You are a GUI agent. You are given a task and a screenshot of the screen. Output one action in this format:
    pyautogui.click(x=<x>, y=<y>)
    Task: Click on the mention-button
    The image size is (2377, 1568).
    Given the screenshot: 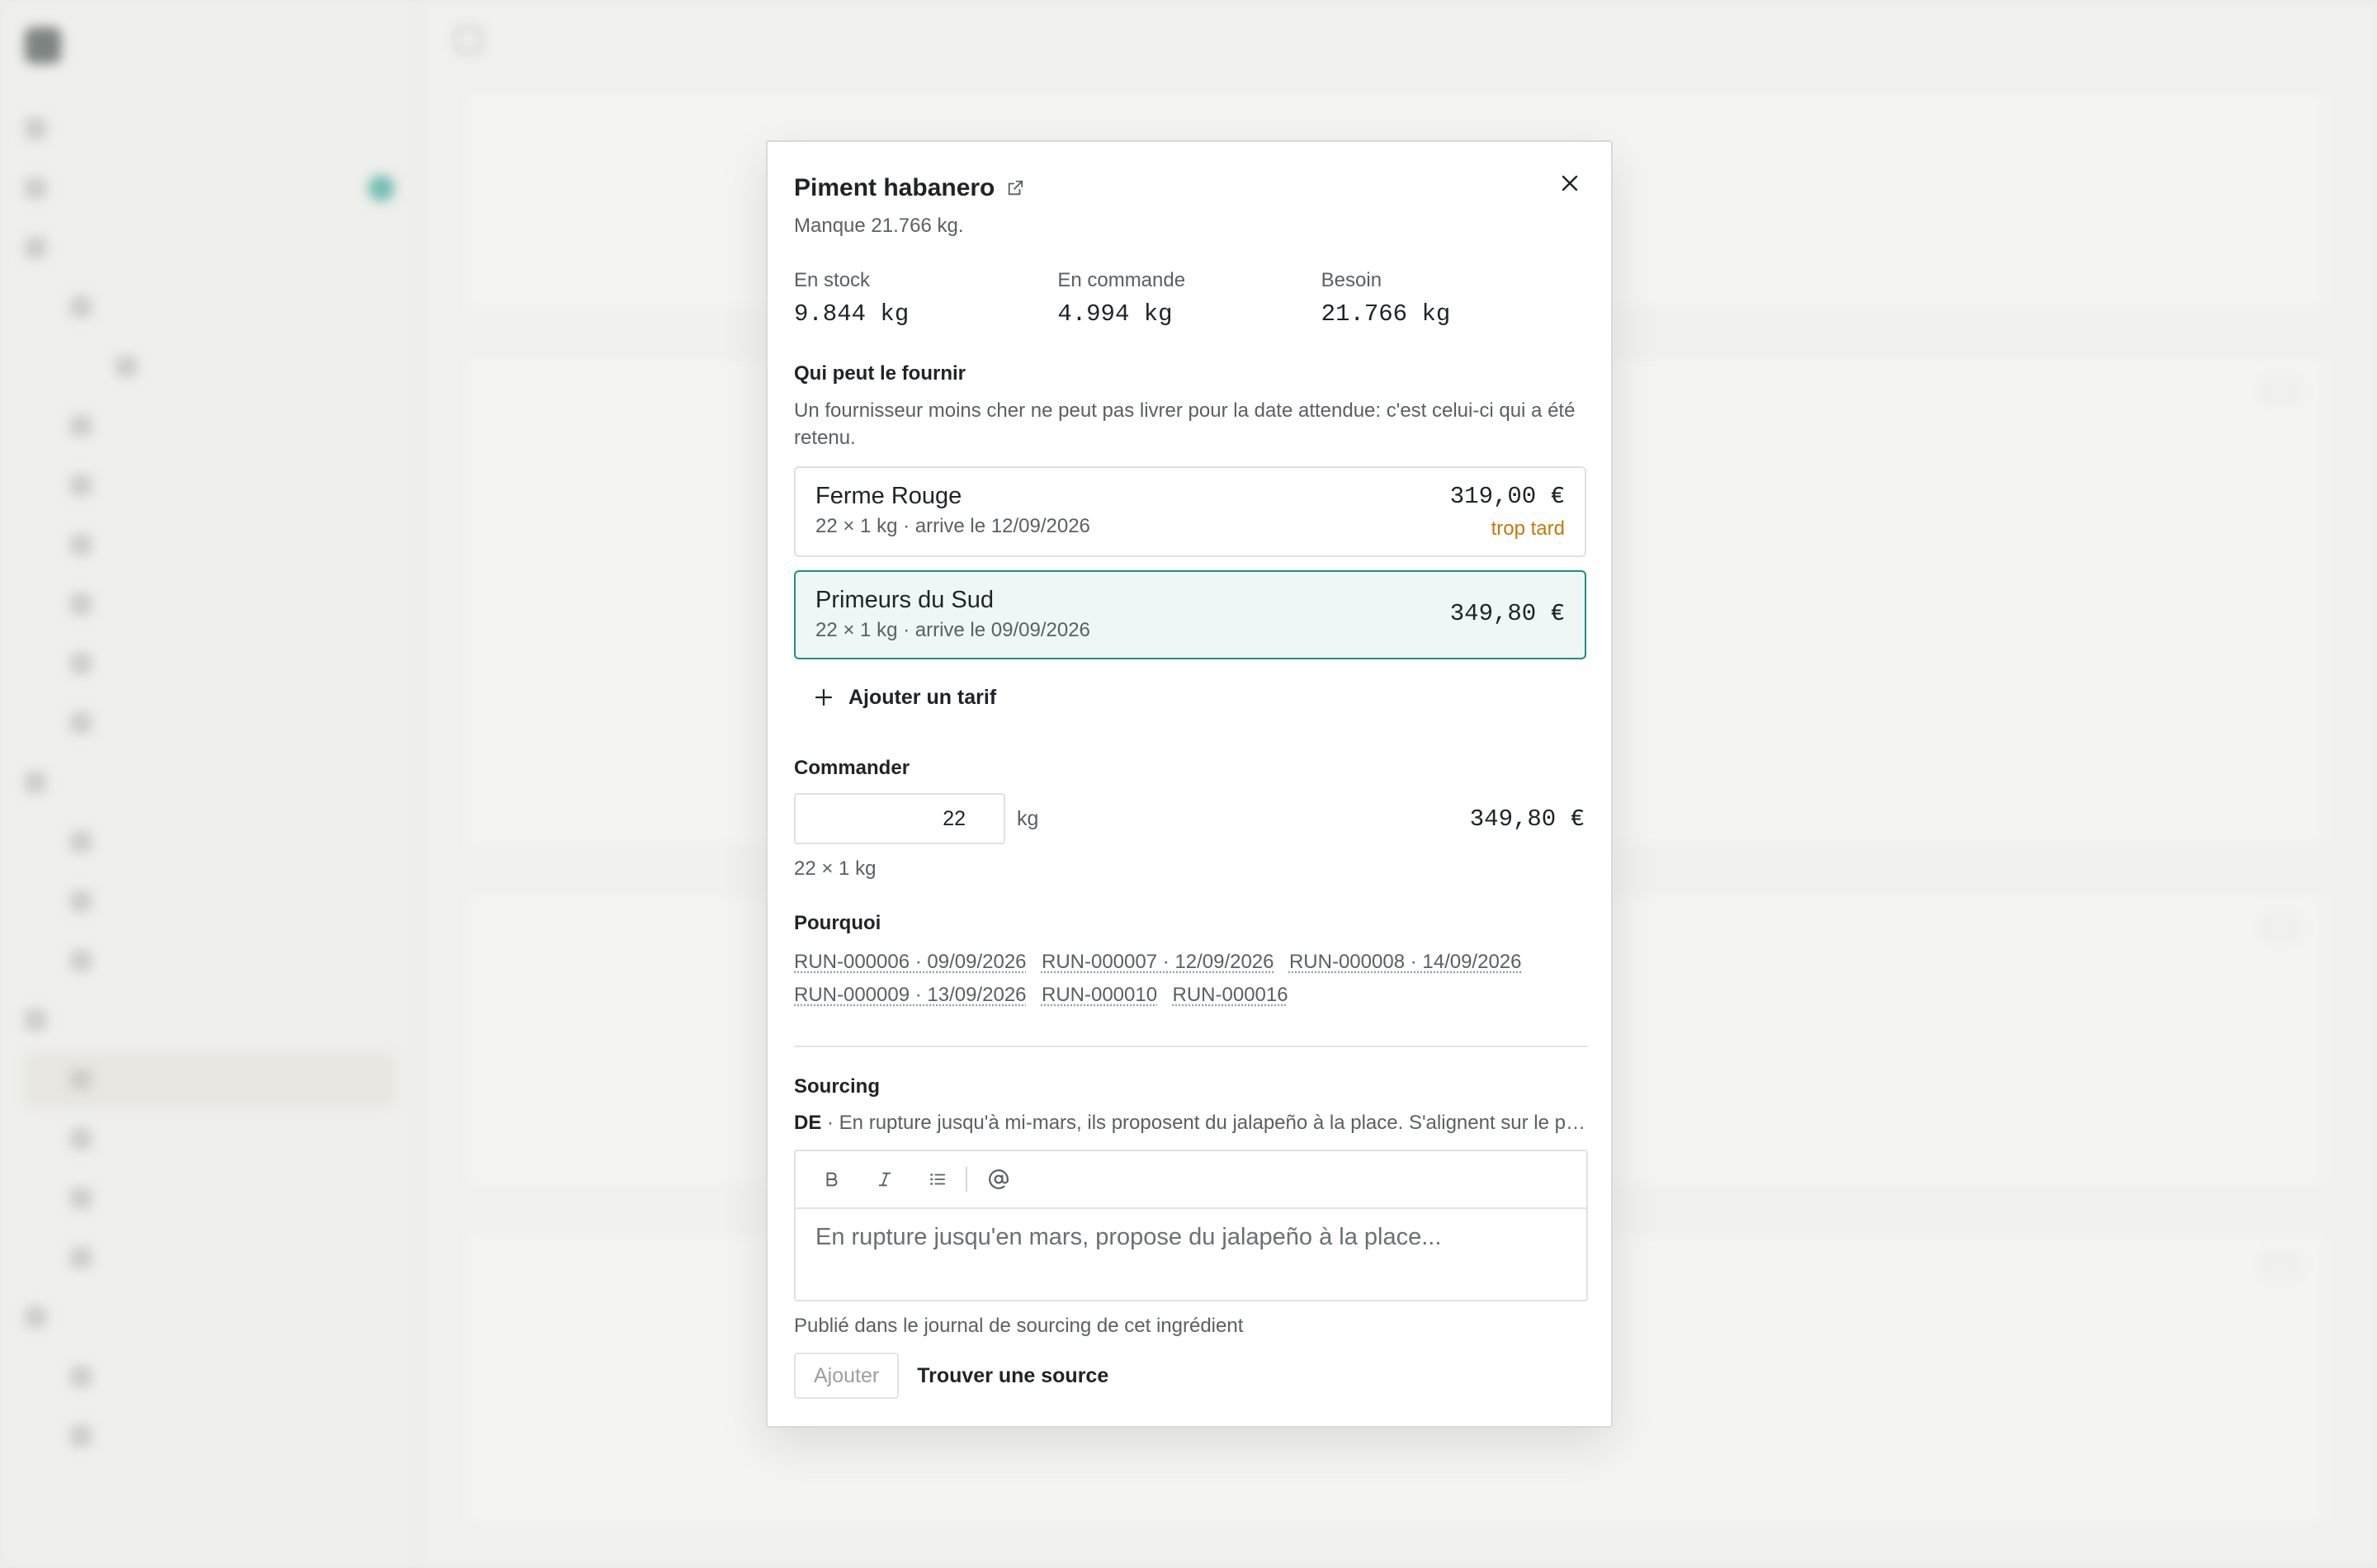 What is the action you would take?
    pyautogui.click(x=998, y=1179)
    